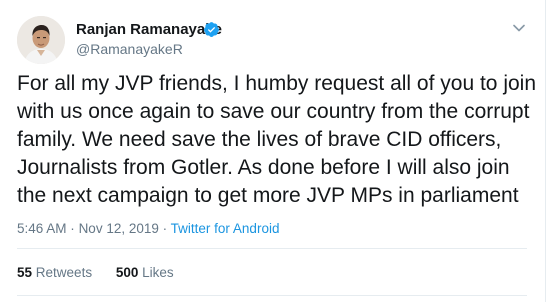 This screenshot has height=302, width=546. I want to click on retweets-label: Retweets, so click(64, 272).